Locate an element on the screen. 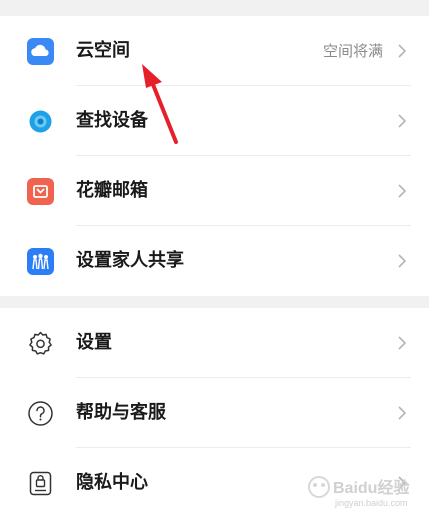 This screenshot has height=518, width=429. cloud-space-status: 空间将满 is located at coordinates (352, 51).